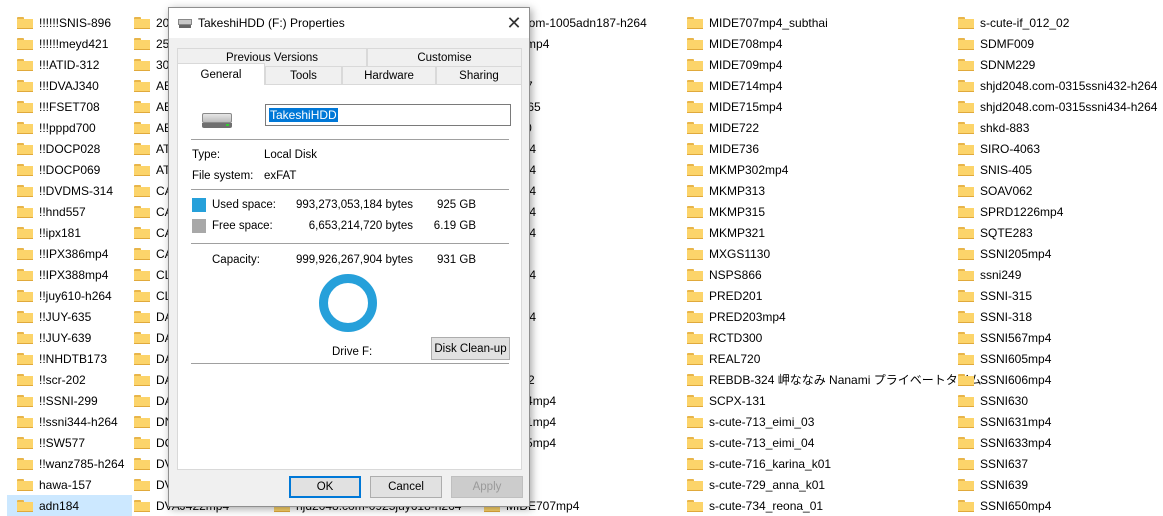 The height and width of the screenshot is (516, 1163). Describe the element at coordinates (1057, 64) in the screenshot. I see `folder-item: SDNM229` at that location.